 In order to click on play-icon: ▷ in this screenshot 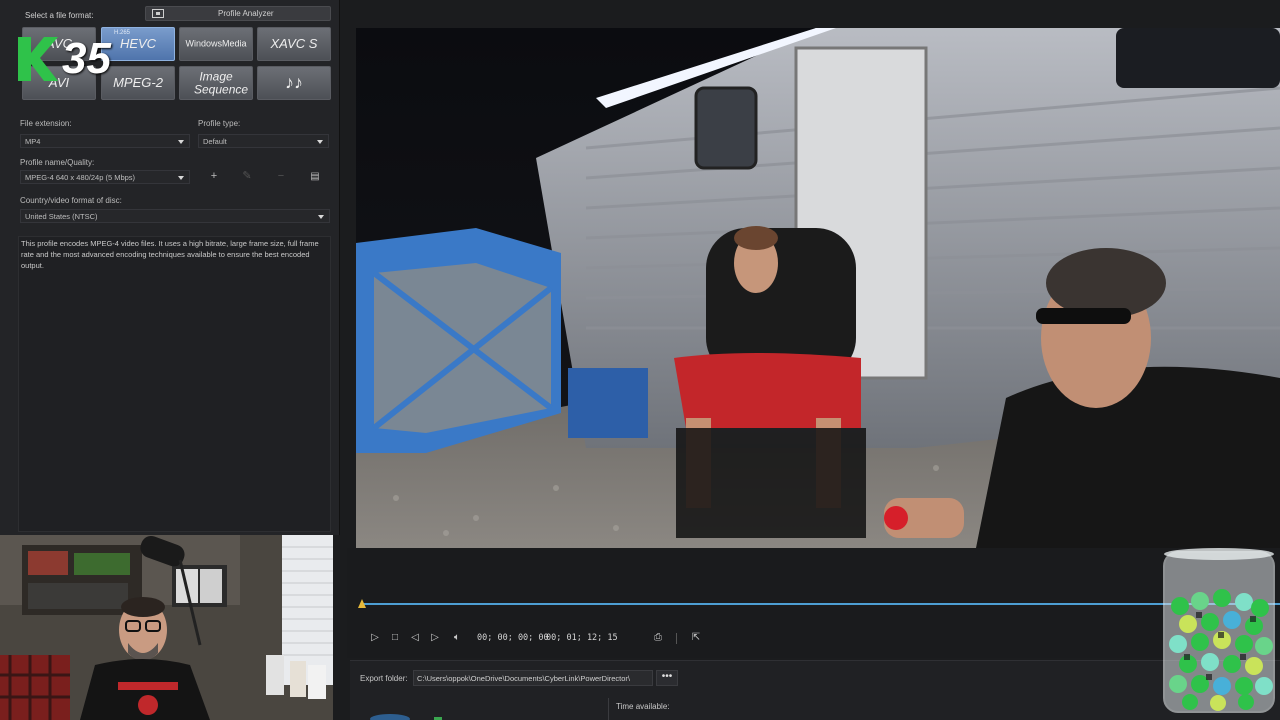, I will do `click(375, 638)`.